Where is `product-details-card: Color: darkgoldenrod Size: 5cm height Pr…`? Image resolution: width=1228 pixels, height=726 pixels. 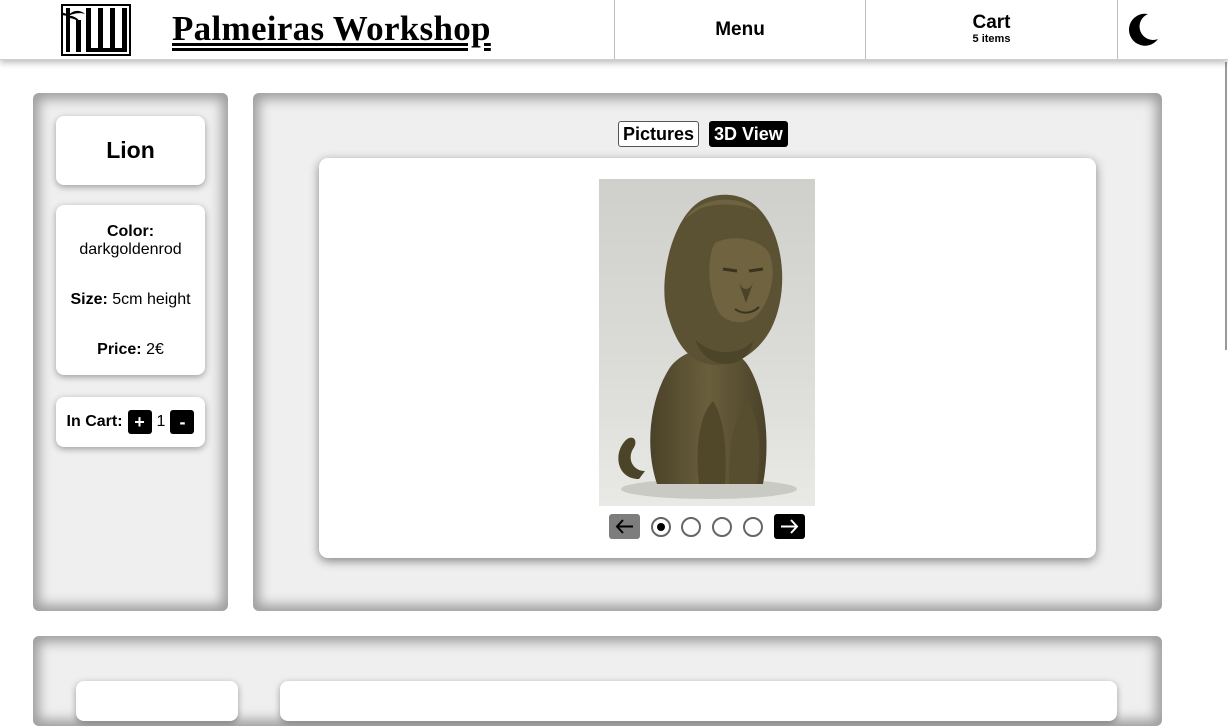 product-details-card: Color: darkgoldenrod Size: 5cm height Pr… is located at coordinates (130, 290).